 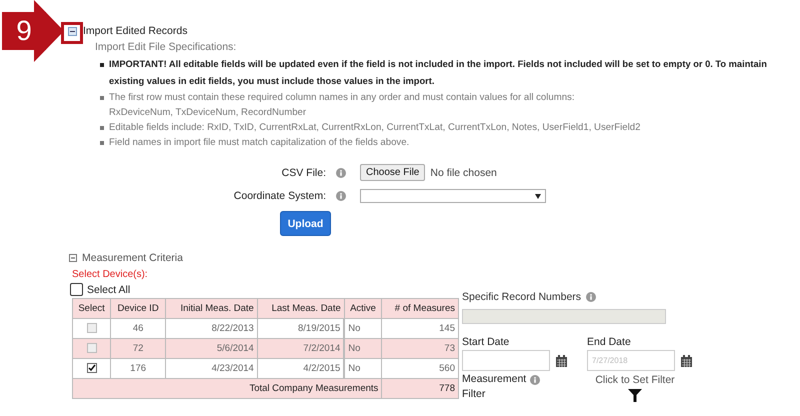 I want to click on instruction-text: RxDeviceNum, TxDeviceNum, RecordNumber, so click(x=208, y=113).